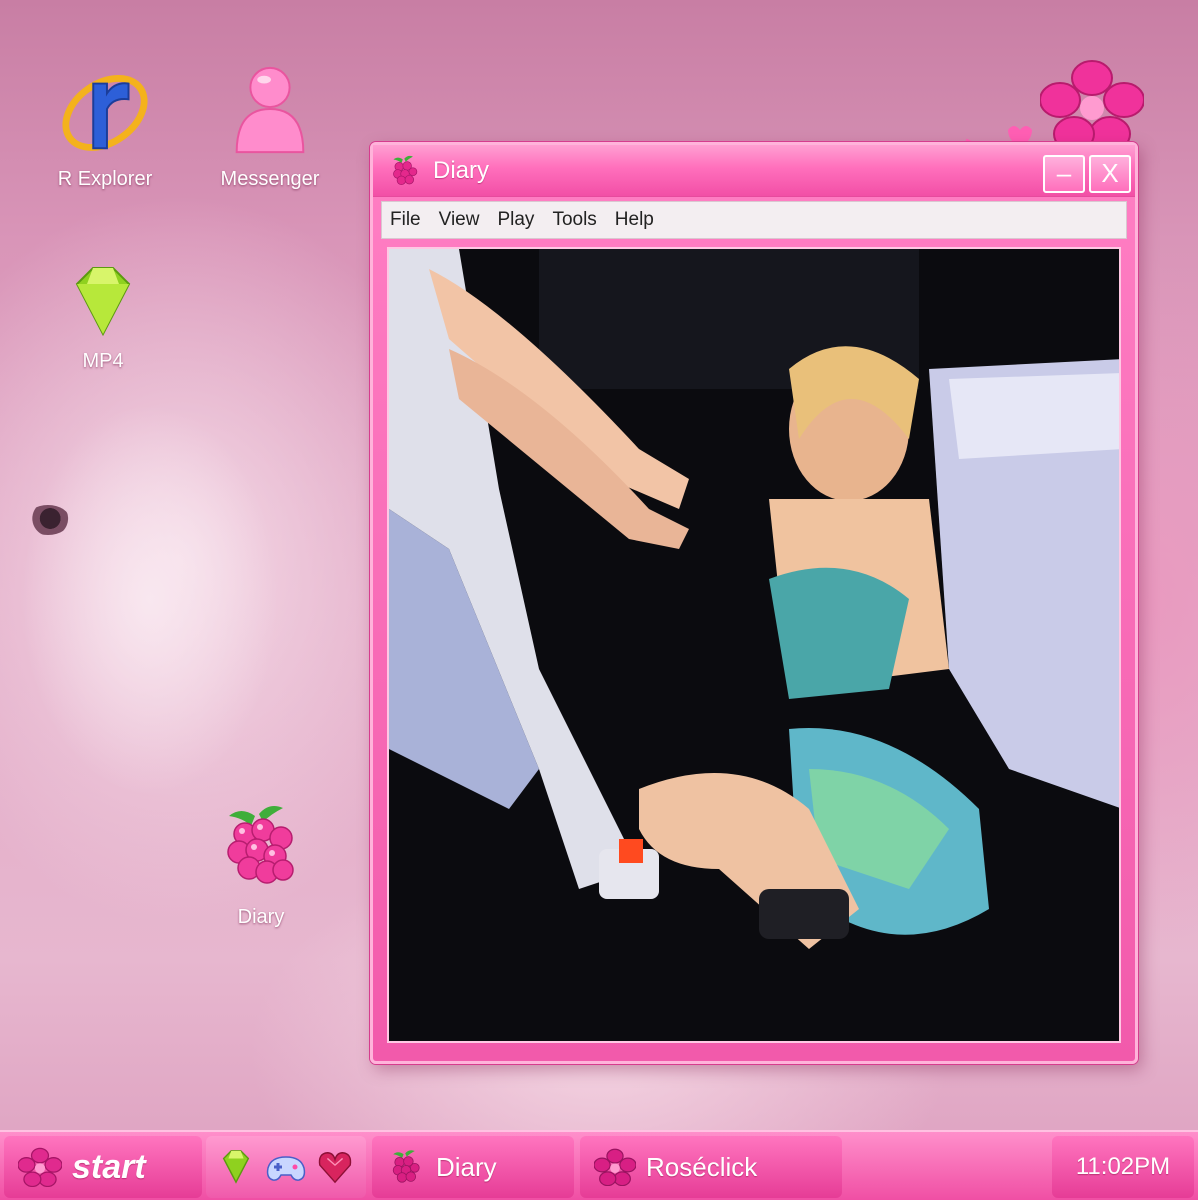 This screenshot has width=1198, height=1200. What do you see at coordinates (48, 520) in the screenshot?
I see `wallpaper-dog-eye` at bounding box center [48, 520].